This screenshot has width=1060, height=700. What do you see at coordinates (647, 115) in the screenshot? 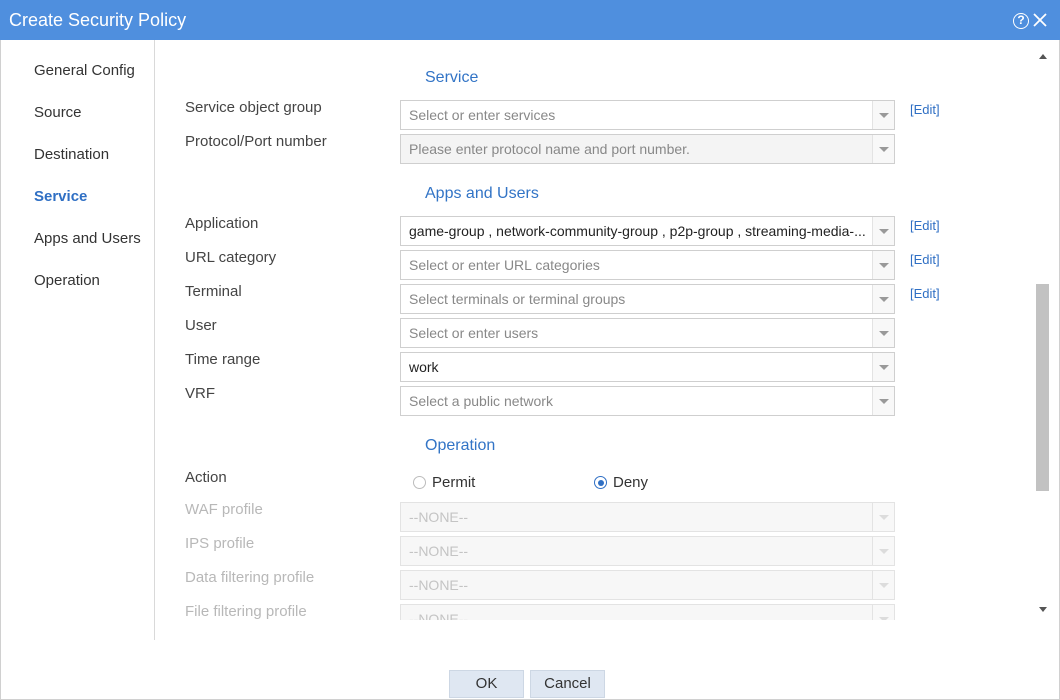
I see `service-object-group-select: Select or enter services` at bounding box center [647, 115].